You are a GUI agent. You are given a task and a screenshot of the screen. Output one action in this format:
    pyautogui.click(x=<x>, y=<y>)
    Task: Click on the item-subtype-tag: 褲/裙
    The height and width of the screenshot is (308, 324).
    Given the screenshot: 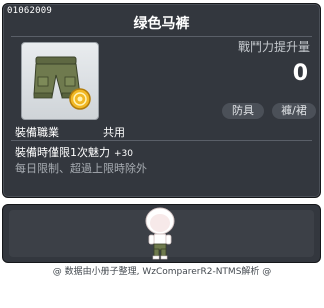 What is the action you would take?
    pyautogui.click(x=294, y=111)
    